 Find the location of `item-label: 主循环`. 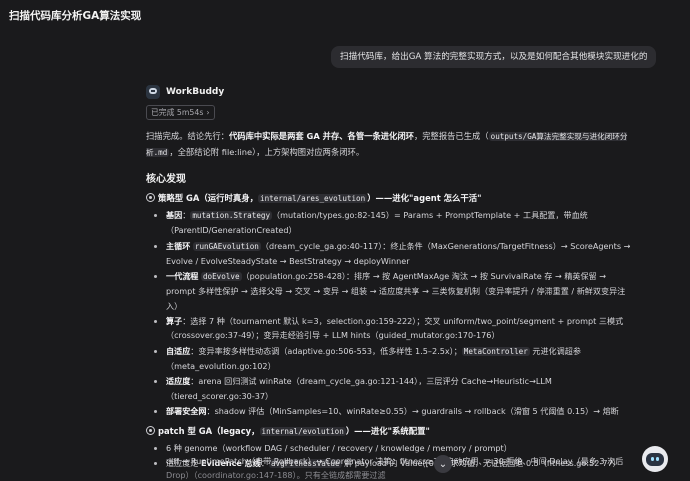

item-label: 主循环 is located at coordinates (178, 245).